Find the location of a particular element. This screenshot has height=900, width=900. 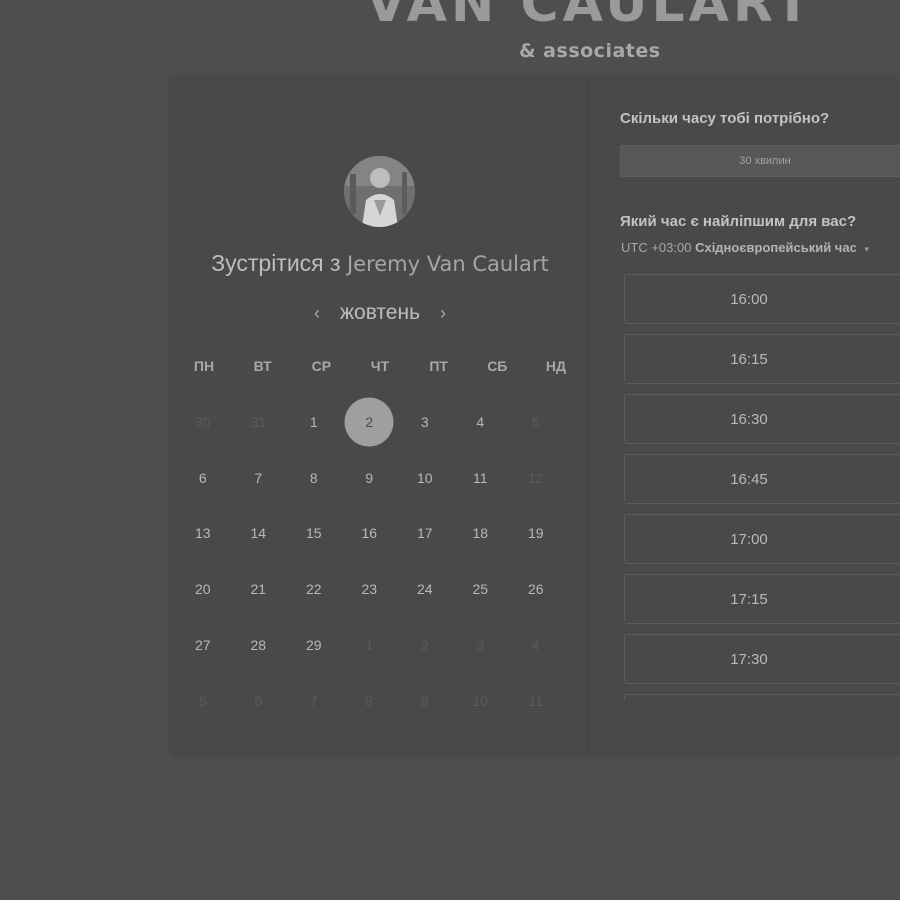

calendar-day: 14 is located at coordinates (259, 534).